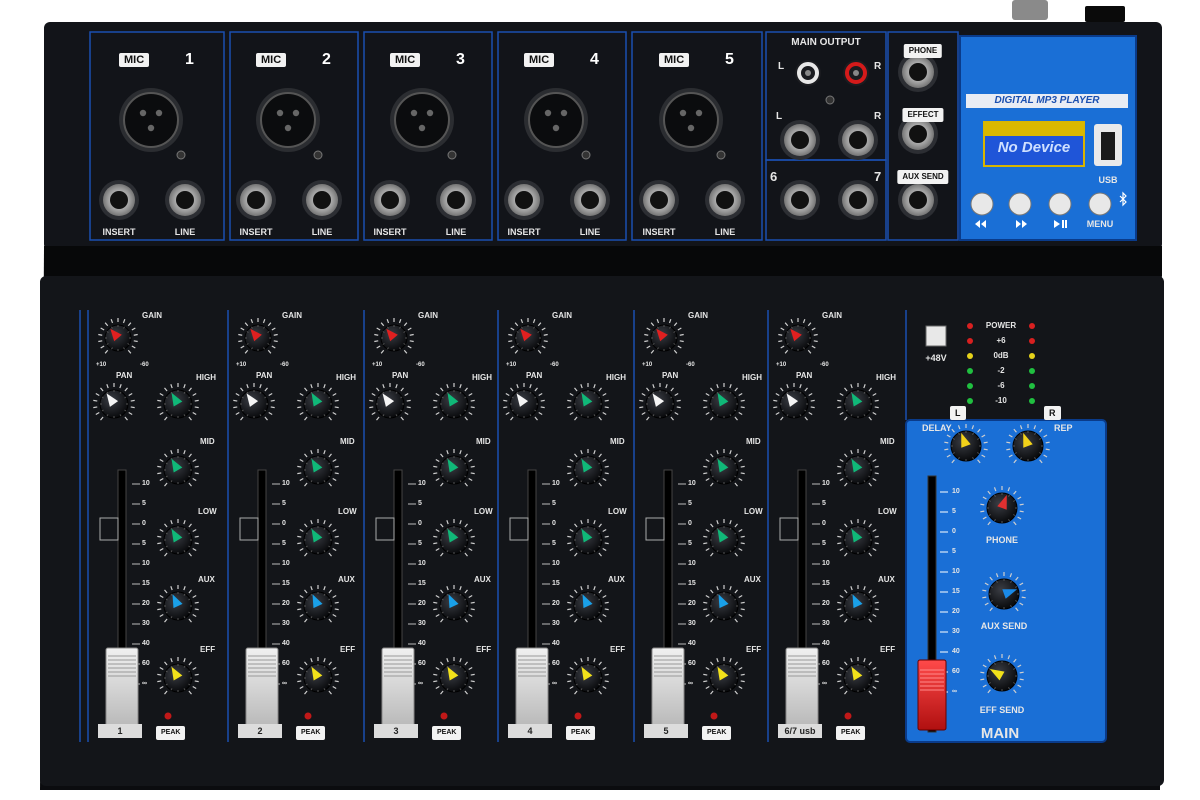 This screenshot has height=800, width=1200. Describe the element at coordinates (396, 731) in the screenshot. I see `fader-channel-label: 3` at that location.